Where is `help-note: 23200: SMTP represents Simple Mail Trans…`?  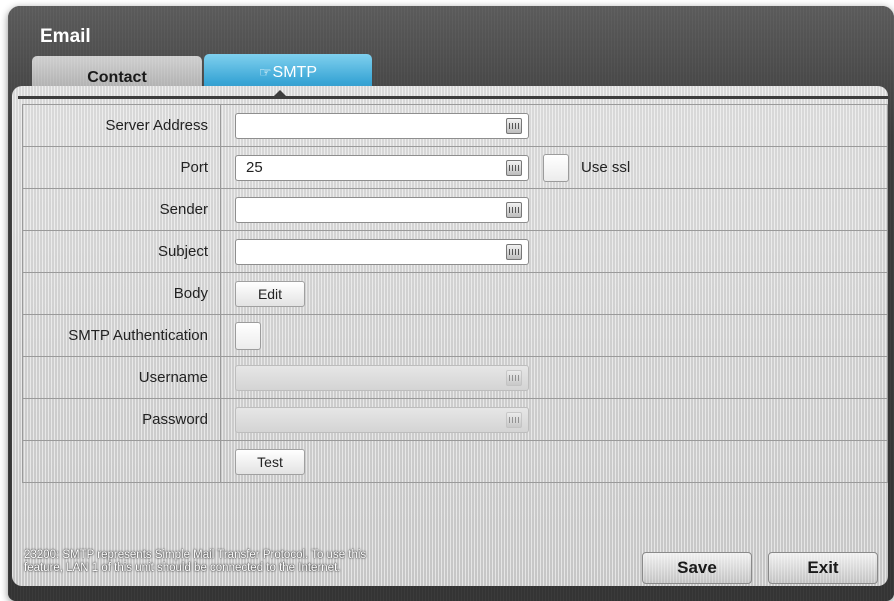 help-note: 23200: SMTP represents Simple Mail Trans… is located at coordinates (284, 562).